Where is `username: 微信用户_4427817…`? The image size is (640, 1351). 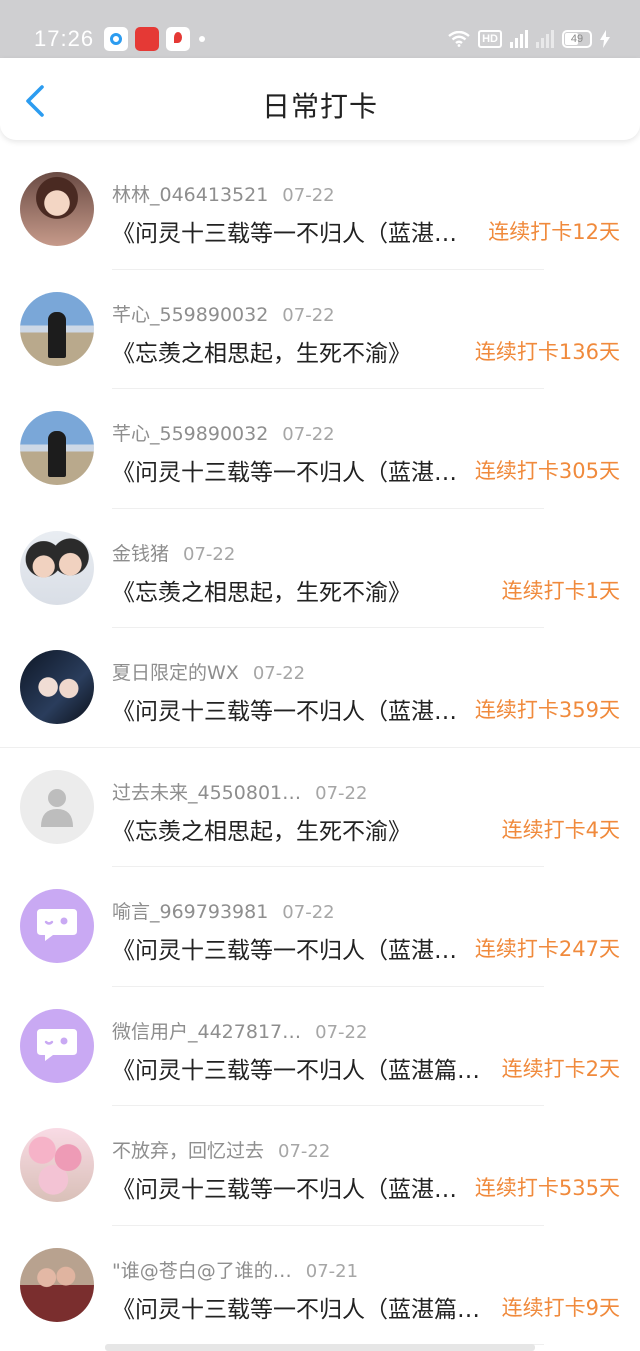 username: 微信用户_4427817… is located at coordinates (207, 1031).